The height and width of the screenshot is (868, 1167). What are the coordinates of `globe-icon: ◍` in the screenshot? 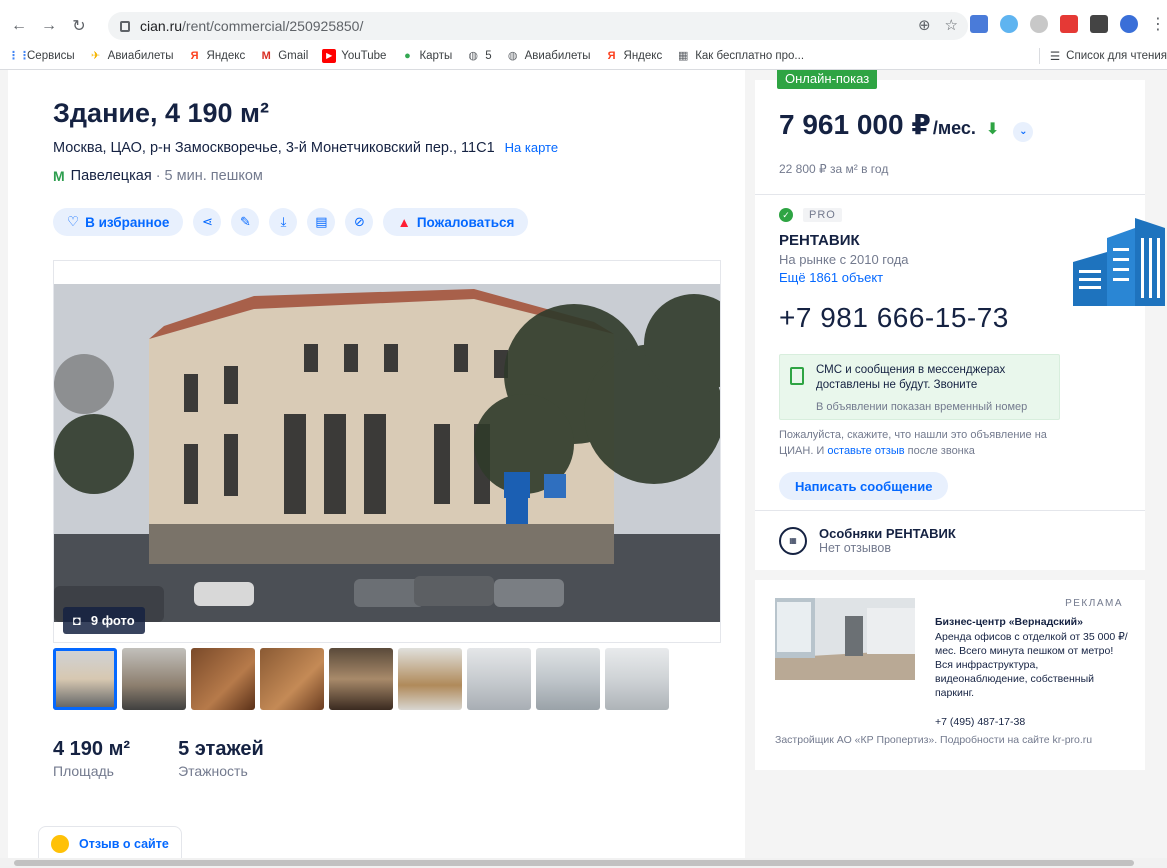 It's located at (512, 56).